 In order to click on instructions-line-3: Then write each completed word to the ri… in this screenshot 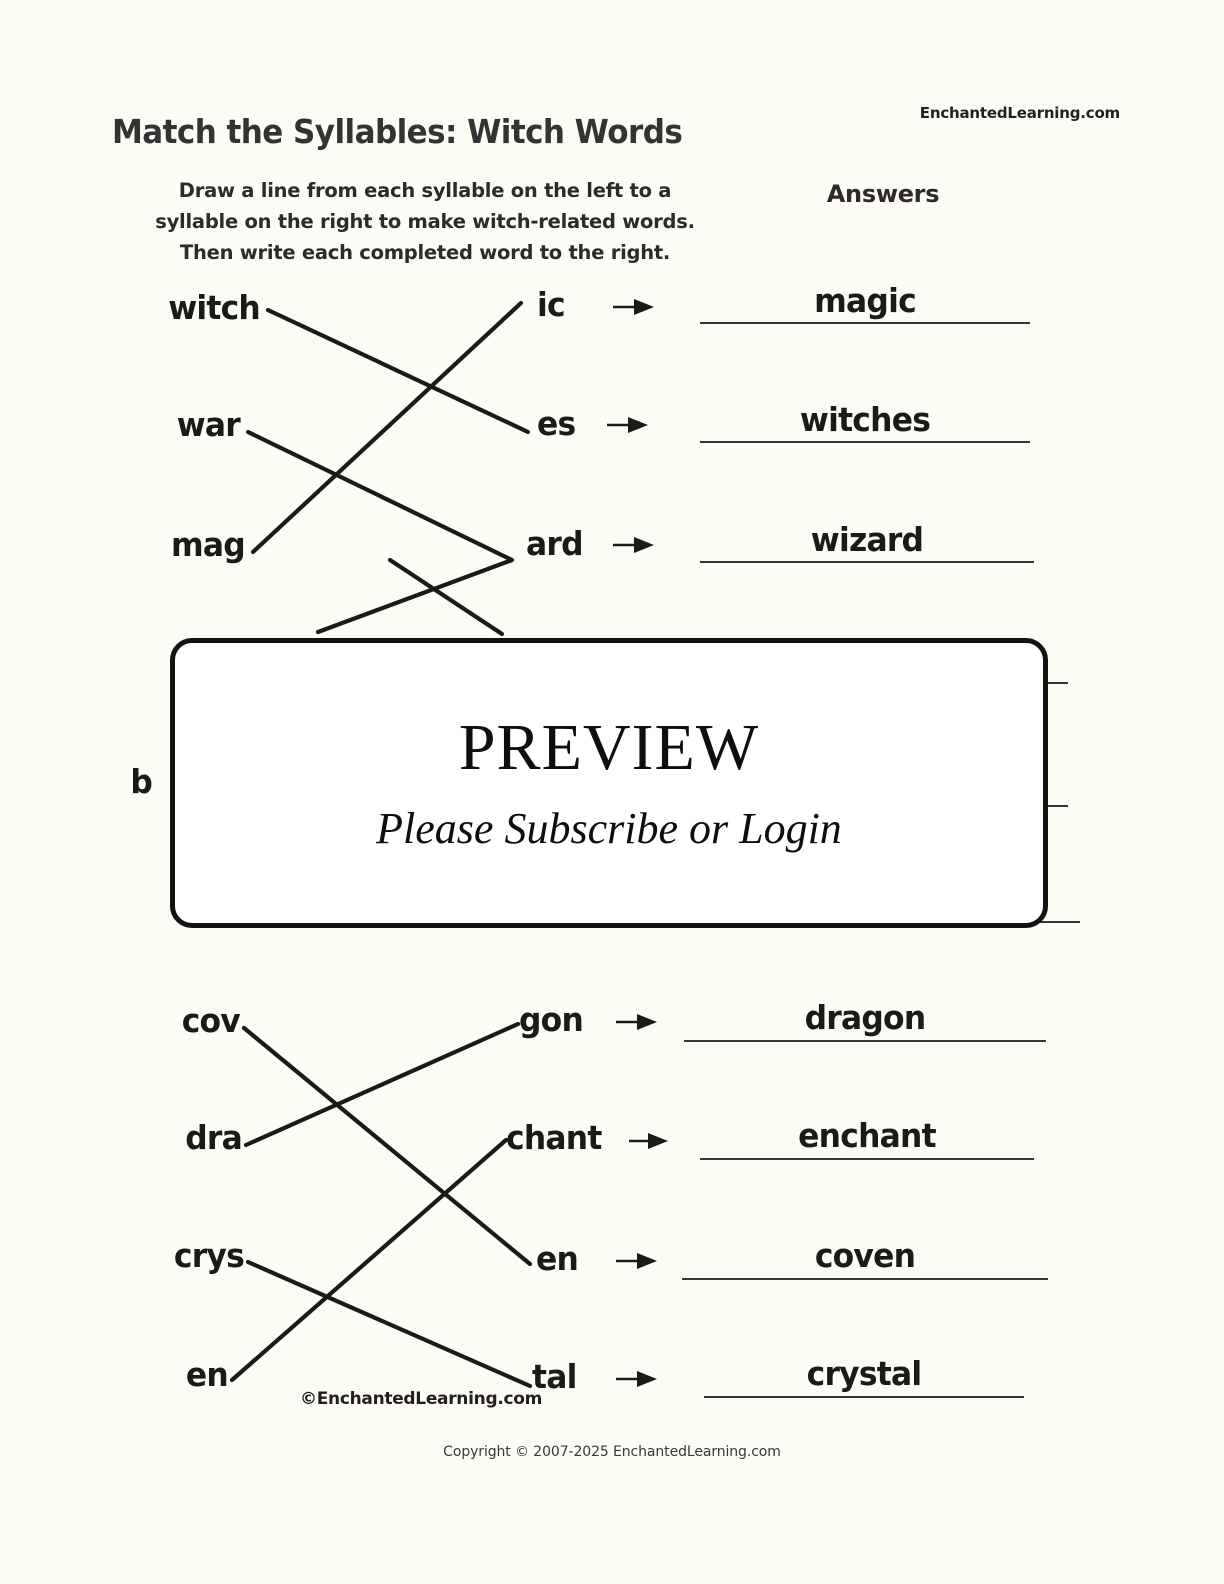, I will do `click(425, 252)`.